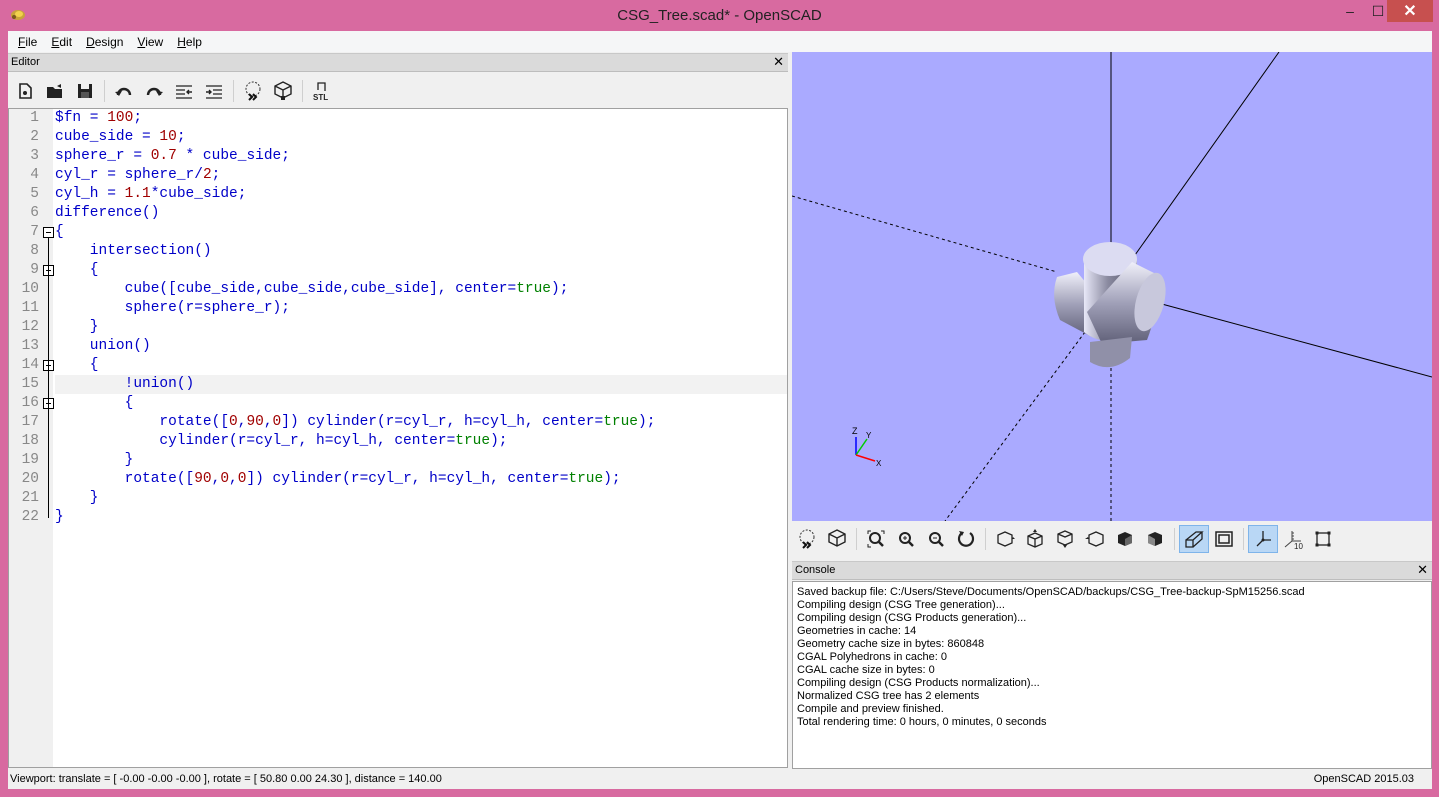 The image size is (1439, 797). I want to click on zoom-out-icon, so click(936, 539).